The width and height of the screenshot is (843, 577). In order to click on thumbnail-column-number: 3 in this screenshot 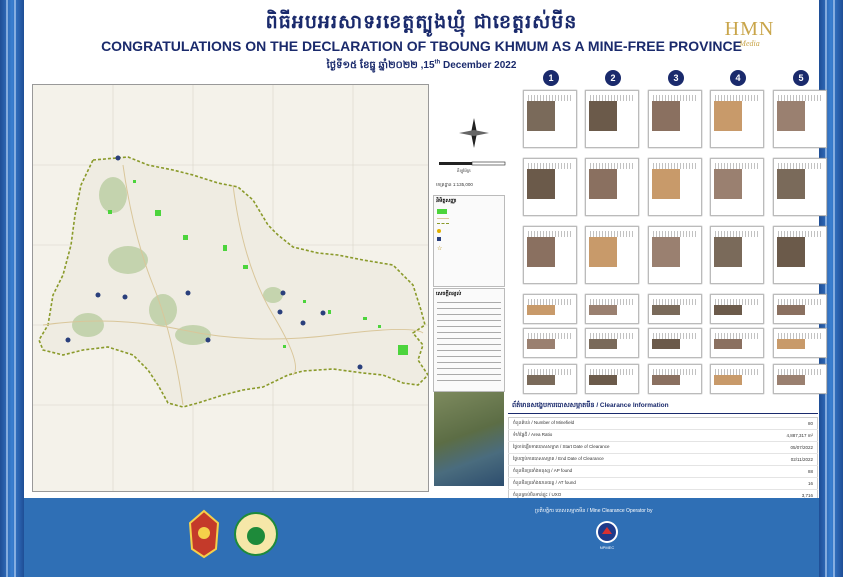, I will do `click(676, 78)`.